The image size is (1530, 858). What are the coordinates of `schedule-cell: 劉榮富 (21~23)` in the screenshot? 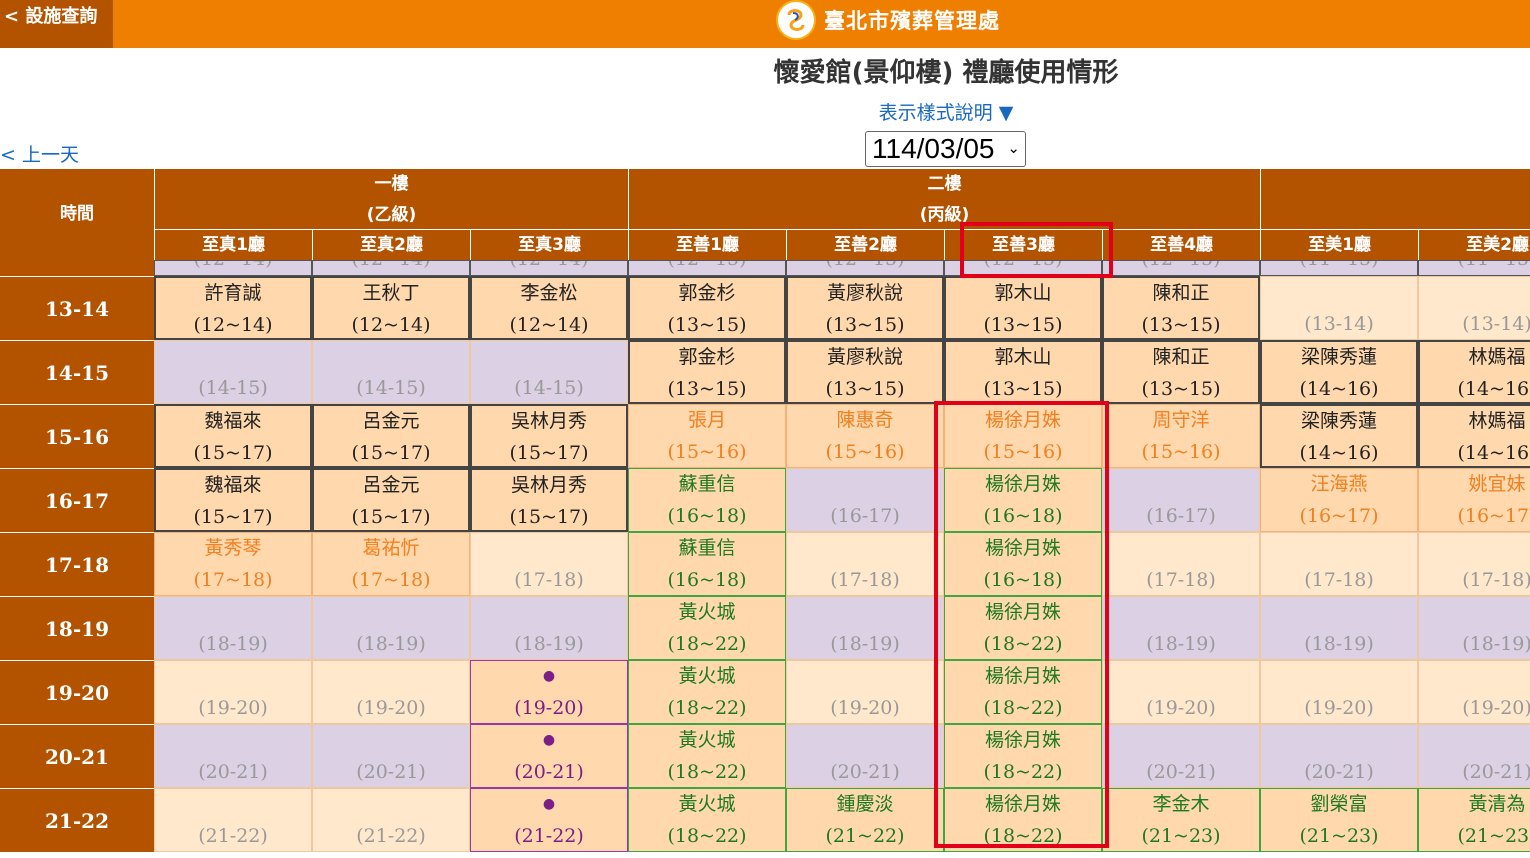 It's located at (1339, 820).